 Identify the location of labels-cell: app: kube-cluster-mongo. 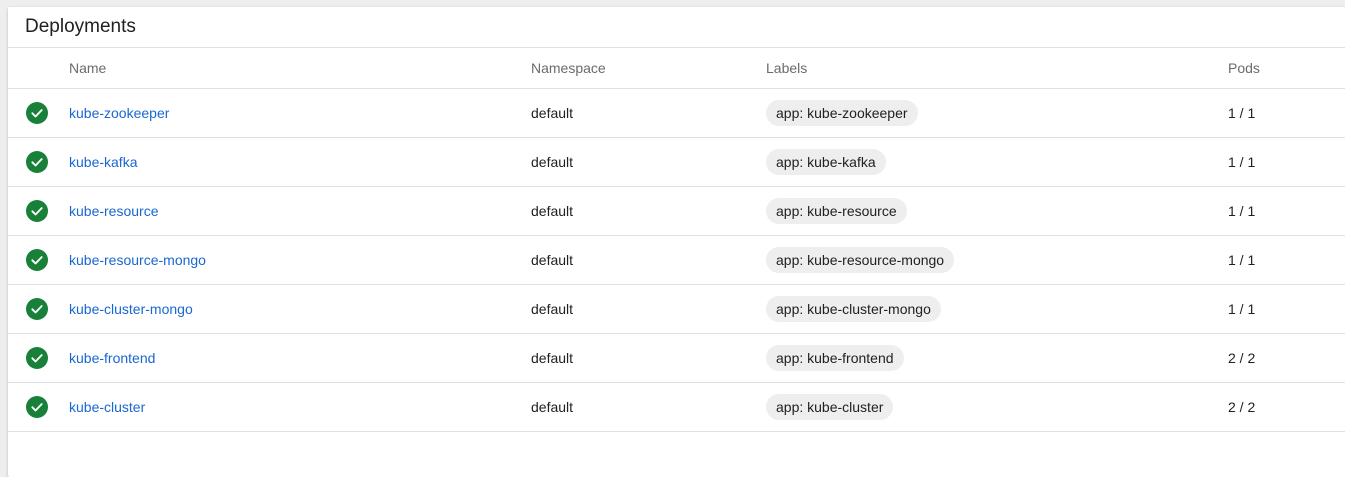
(853, 309).